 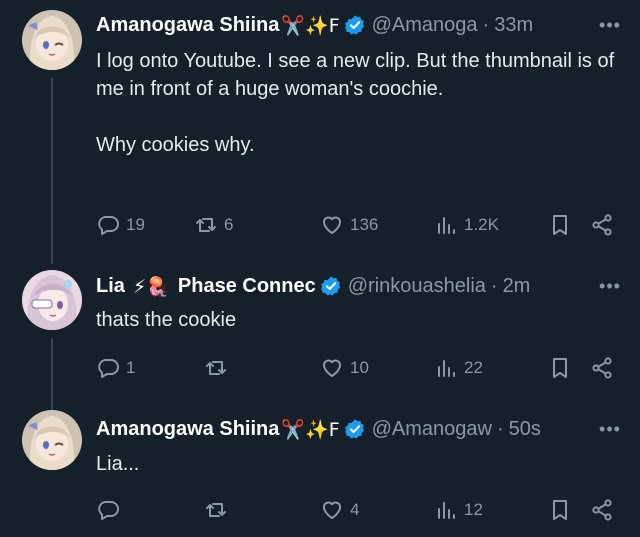 I want to click on reply-count: 19, so click(x=135, y=224).